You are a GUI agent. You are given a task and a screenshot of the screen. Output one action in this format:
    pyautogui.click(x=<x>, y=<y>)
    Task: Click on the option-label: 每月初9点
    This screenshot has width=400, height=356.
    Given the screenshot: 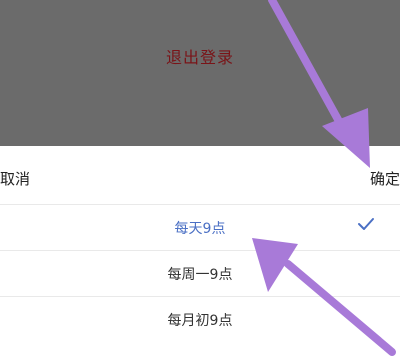 What is the action you would take?
    pyautogui.click(x=200, y=321)
    